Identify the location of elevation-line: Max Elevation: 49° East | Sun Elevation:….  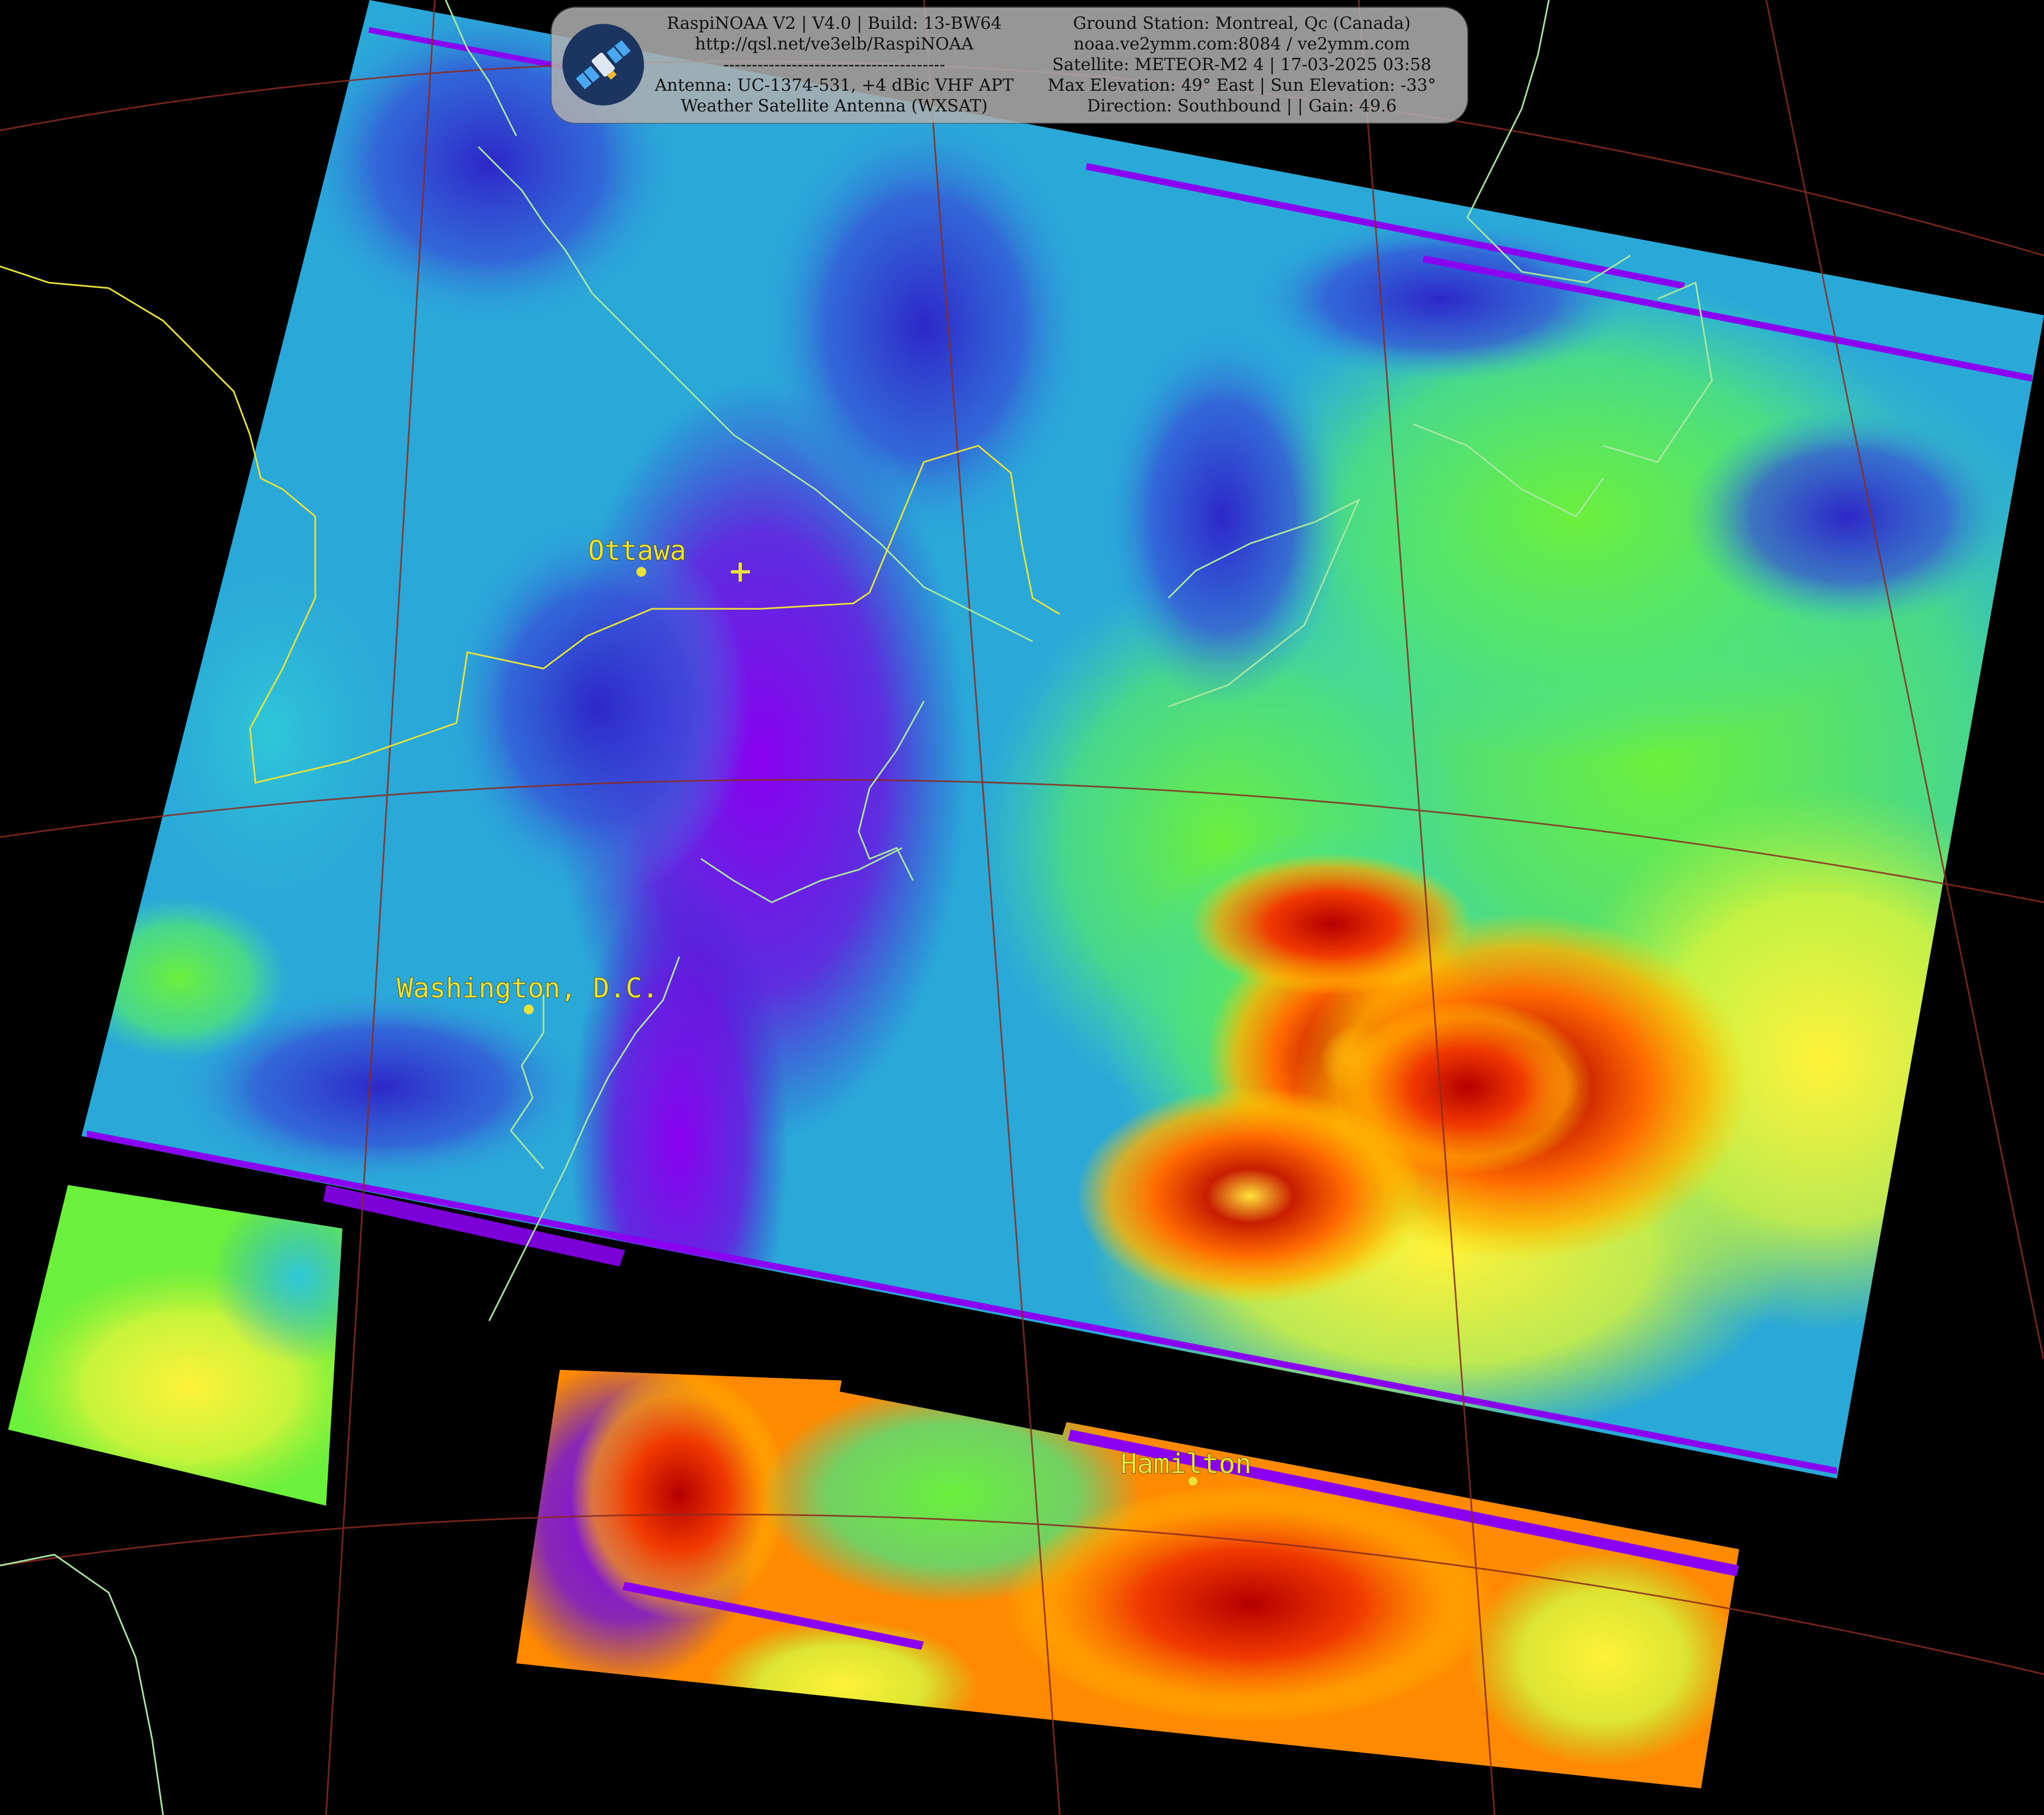
(1241, 85).